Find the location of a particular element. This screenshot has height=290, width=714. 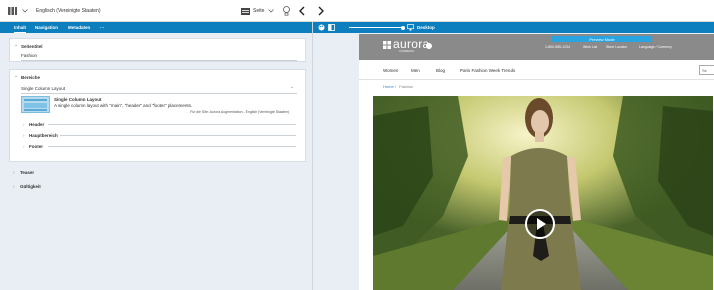

language-selector: Englisch (Vereinigte Staaten) is located at coordinates (68, 11).